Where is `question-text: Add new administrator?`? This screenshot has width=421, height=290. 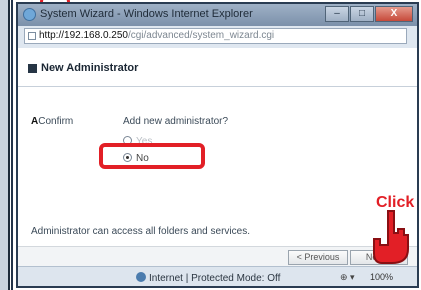 question-text: Add new administrator? is located at coordinates (176, 121).